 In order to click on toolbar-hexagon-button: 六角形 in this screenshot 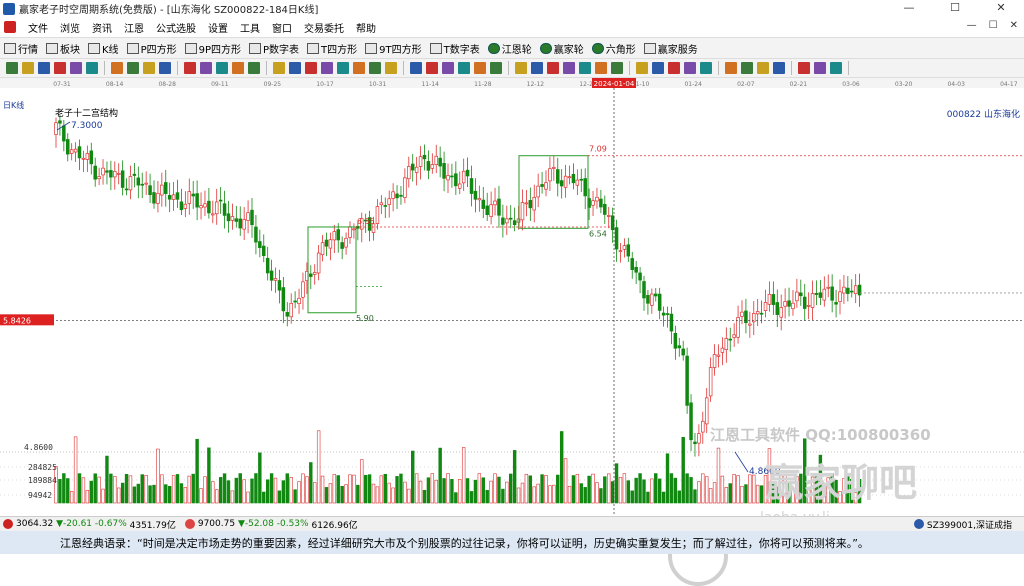, I will do `click(614, 48)`.